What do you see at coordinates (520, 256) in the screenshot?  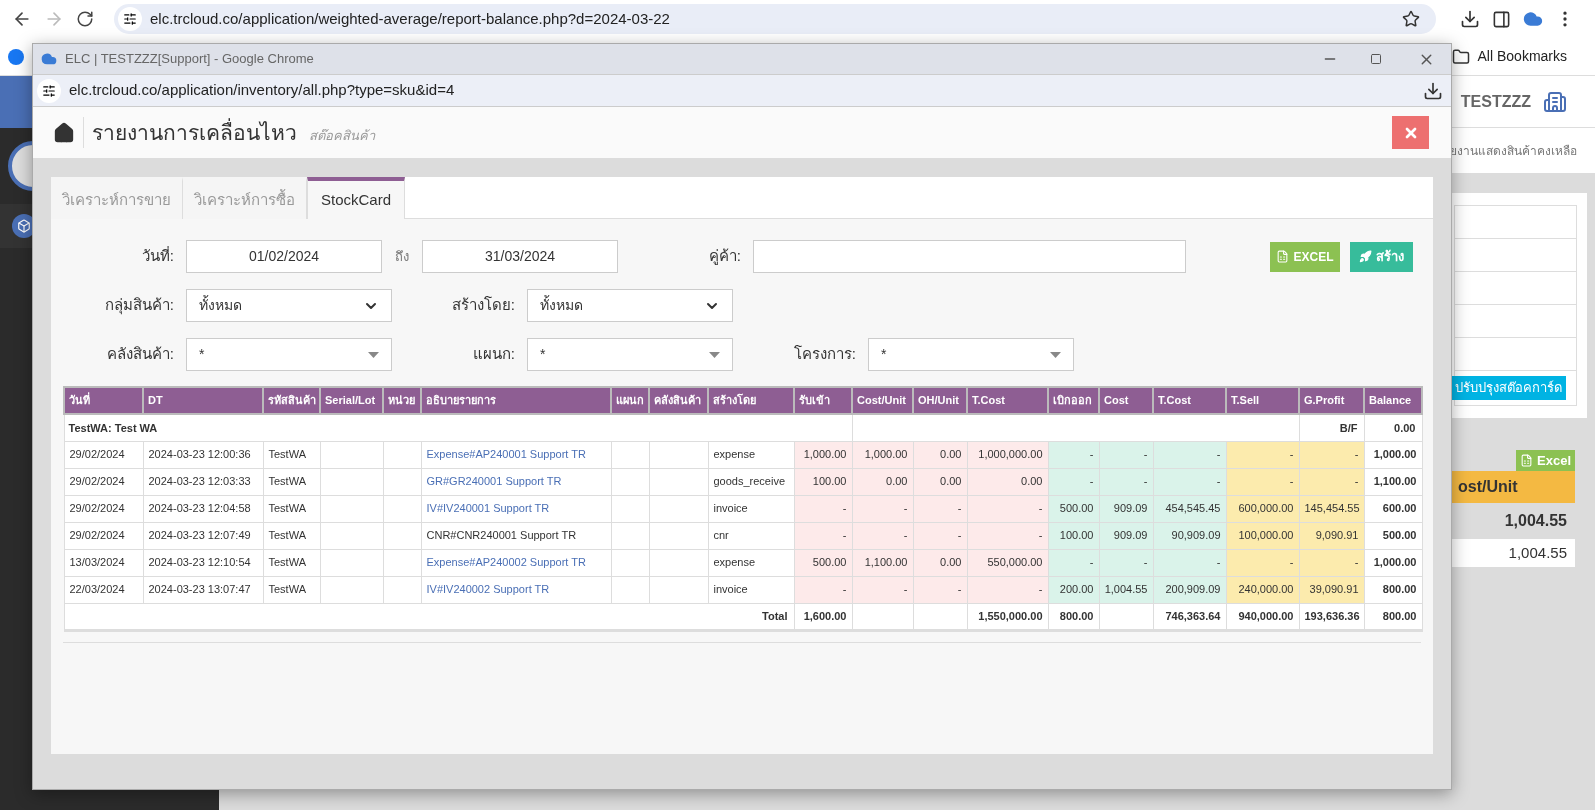 I see `date-field: 31/03/2024` at bounding box center [520, 256].